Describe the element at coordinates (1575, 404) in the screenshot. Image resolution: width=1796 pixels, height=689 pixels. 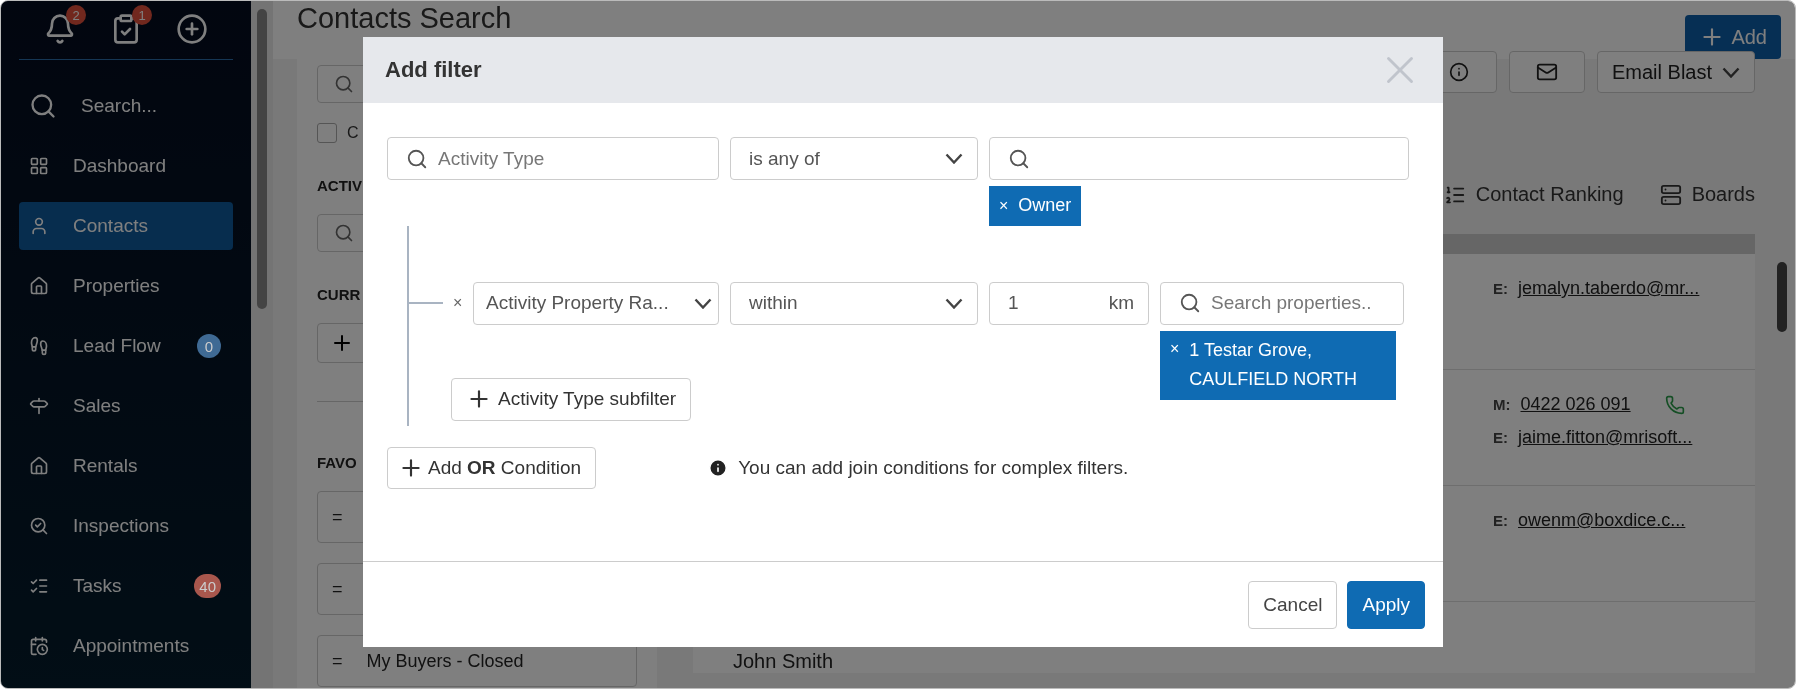
I see `phone-link: 0422 026 091` at that location.